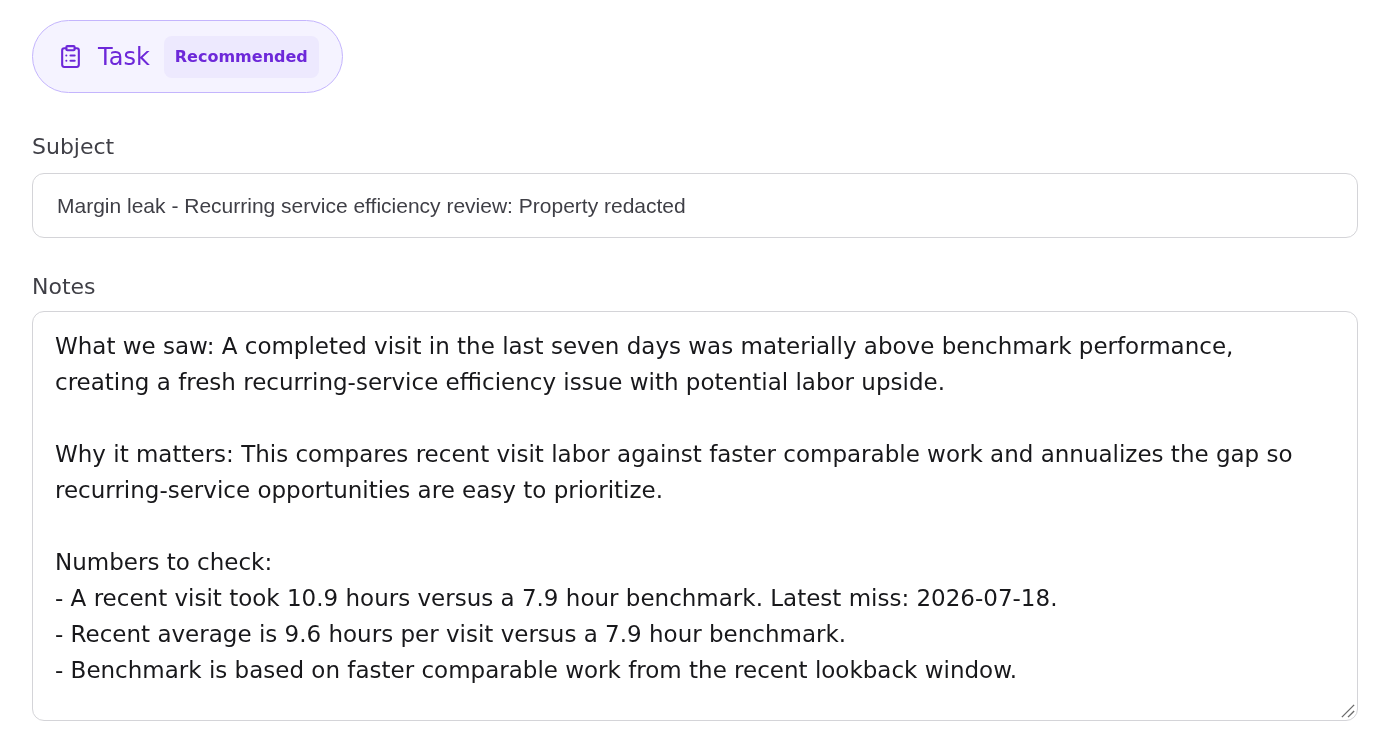 The height and width of the screenshot is (738, 1390). I want to click on resize-handle-icon, so click(1348, 711).